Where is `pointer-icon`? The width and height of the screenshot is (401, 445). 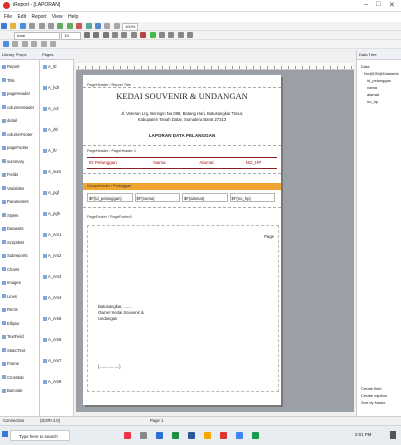 pointer-icon is located at coordinates (6, 44).